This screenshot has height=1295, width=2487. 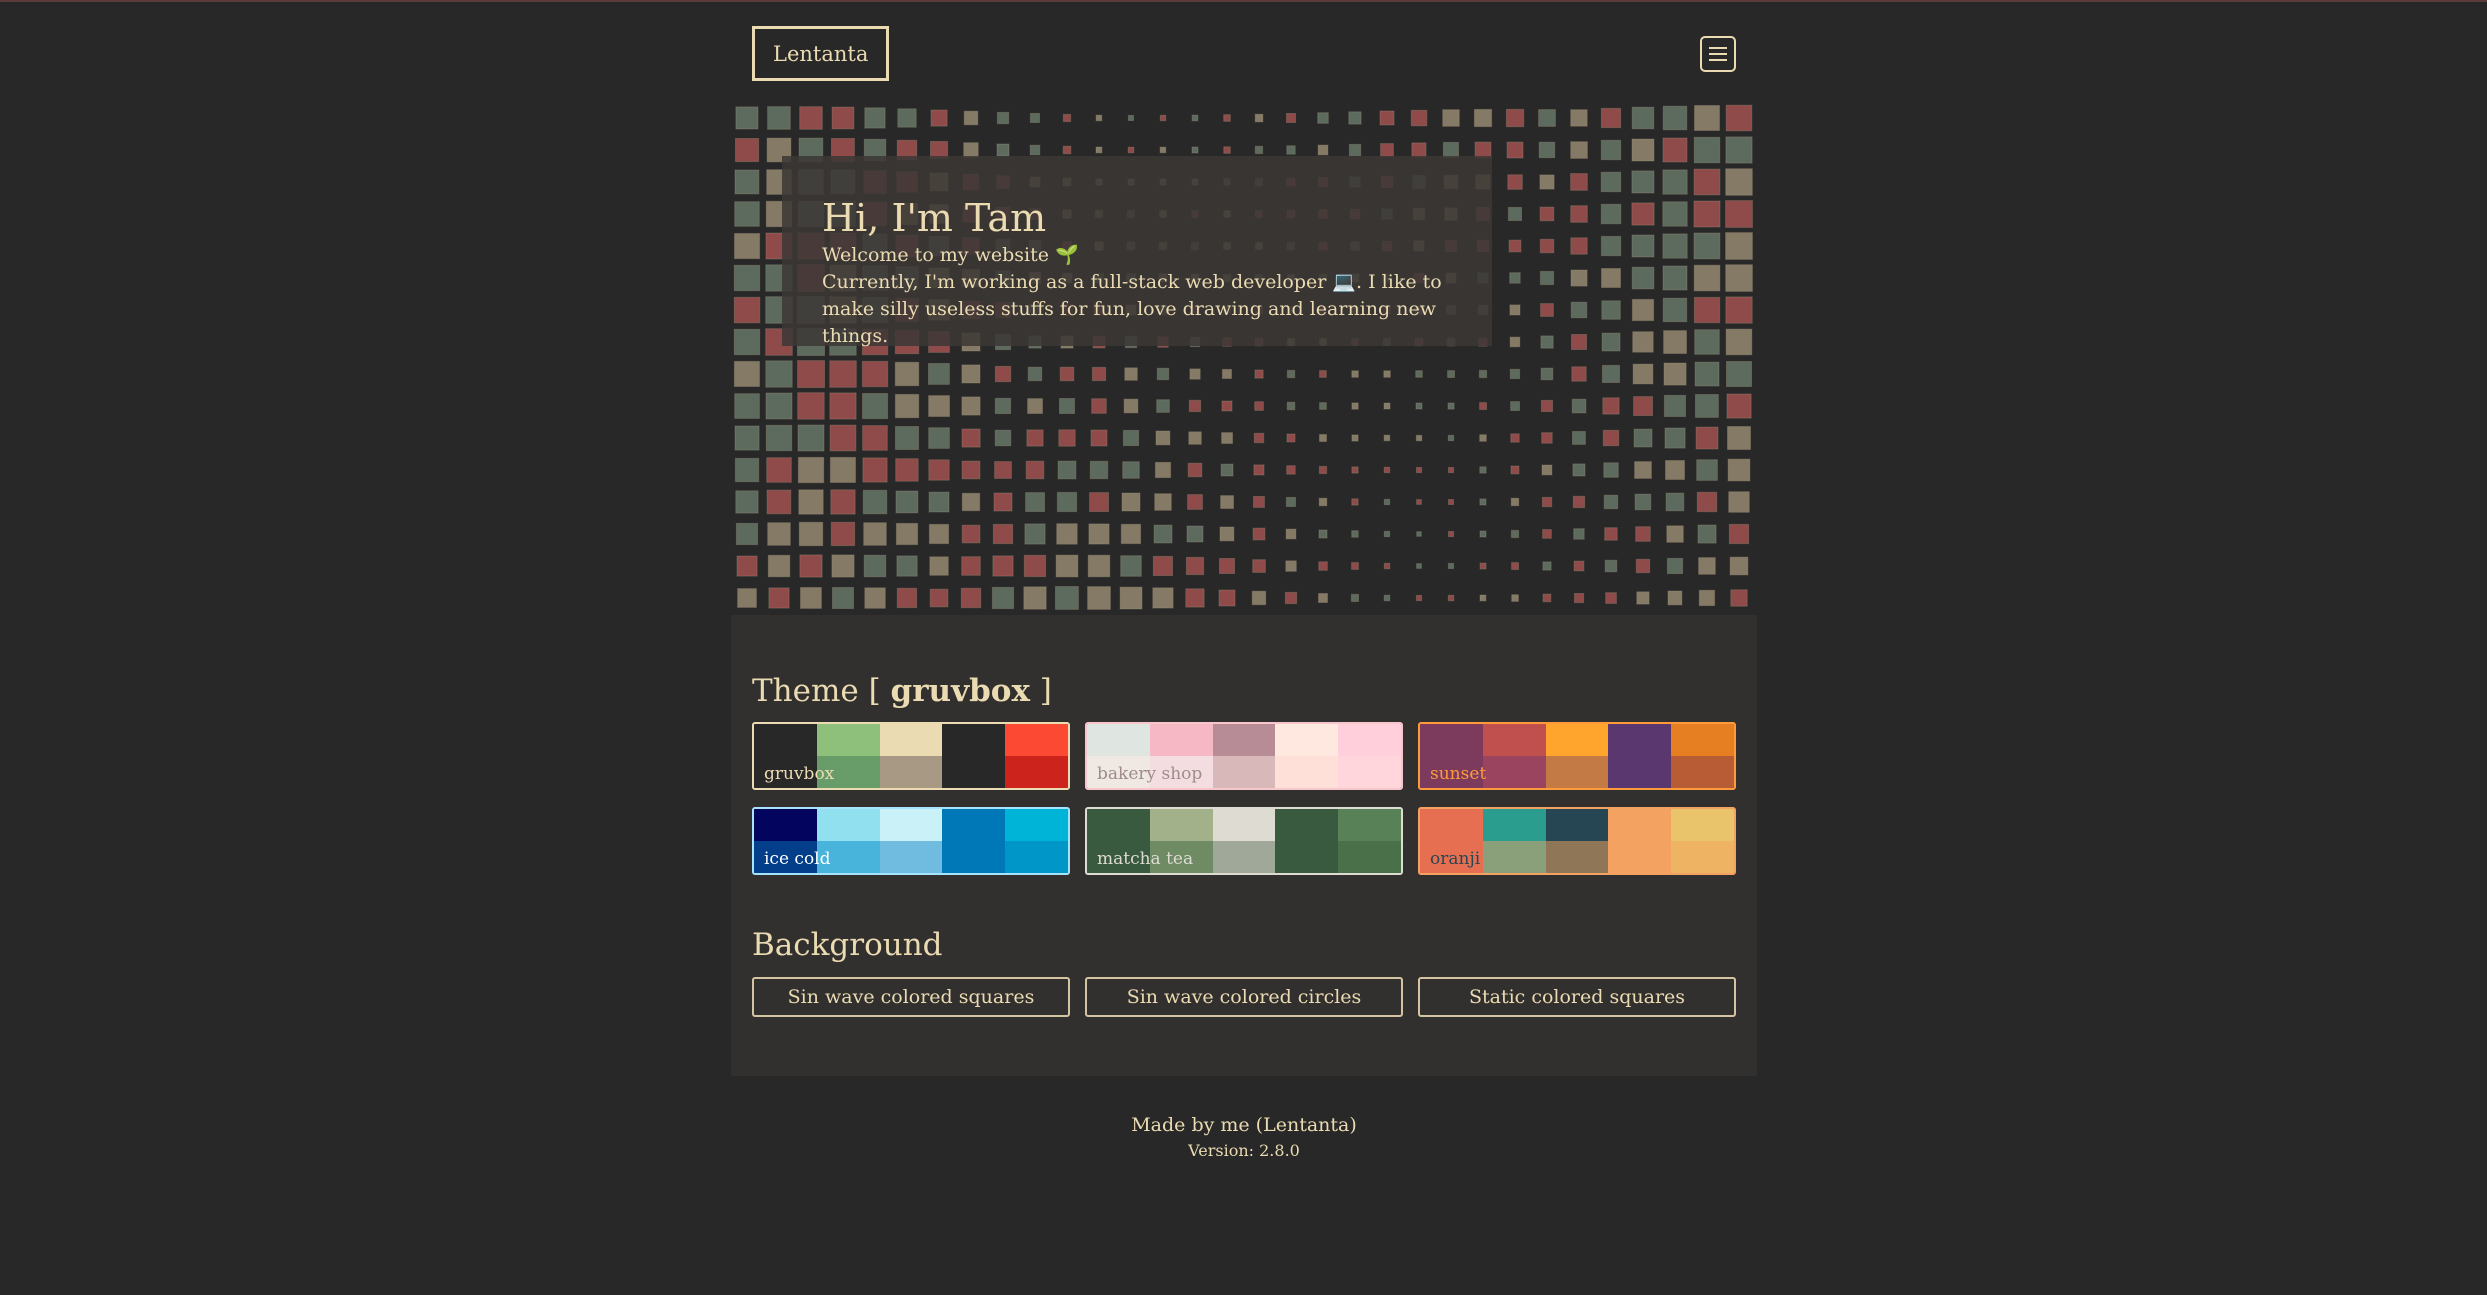 I want to click on theme-swatch-bakery-shop: bakery shop, so click(x=1244, y=756).